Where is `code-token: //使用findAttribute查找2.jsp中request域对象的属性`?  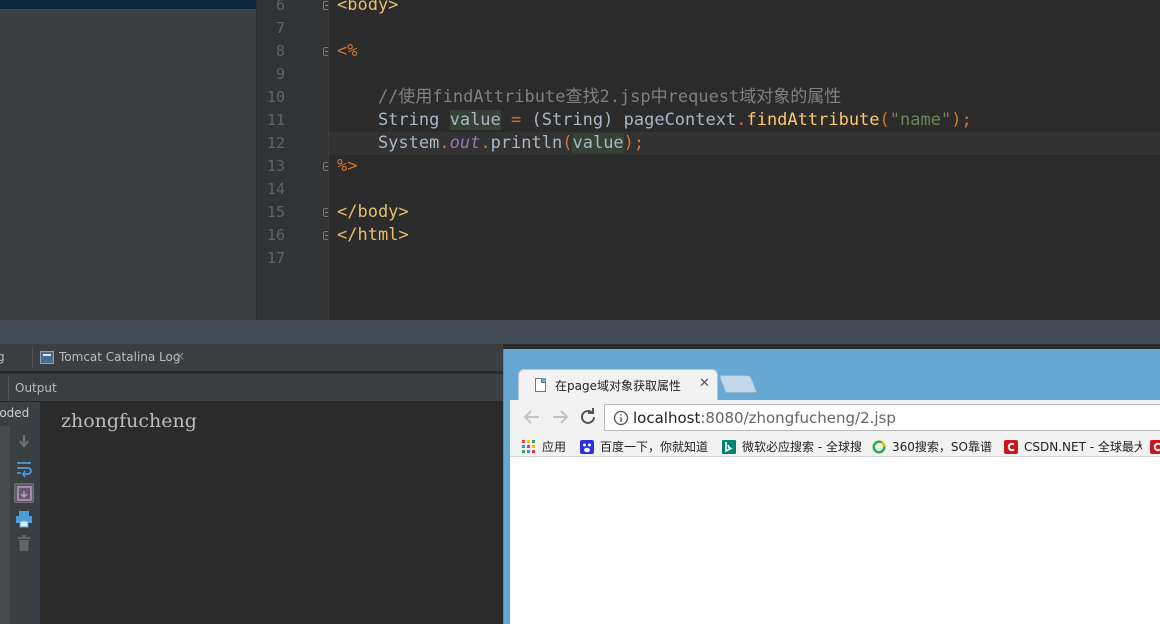 code-token: //使用findAttribute查找2.jsp中request域对象的属性 is located at coordinates (589, 97).